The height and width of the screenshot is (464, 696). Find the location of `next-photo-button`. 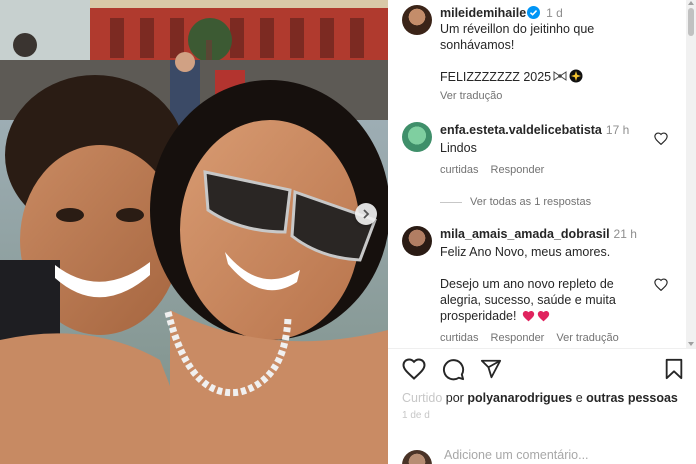

next-photo-button is located at coordinates (366, 214).